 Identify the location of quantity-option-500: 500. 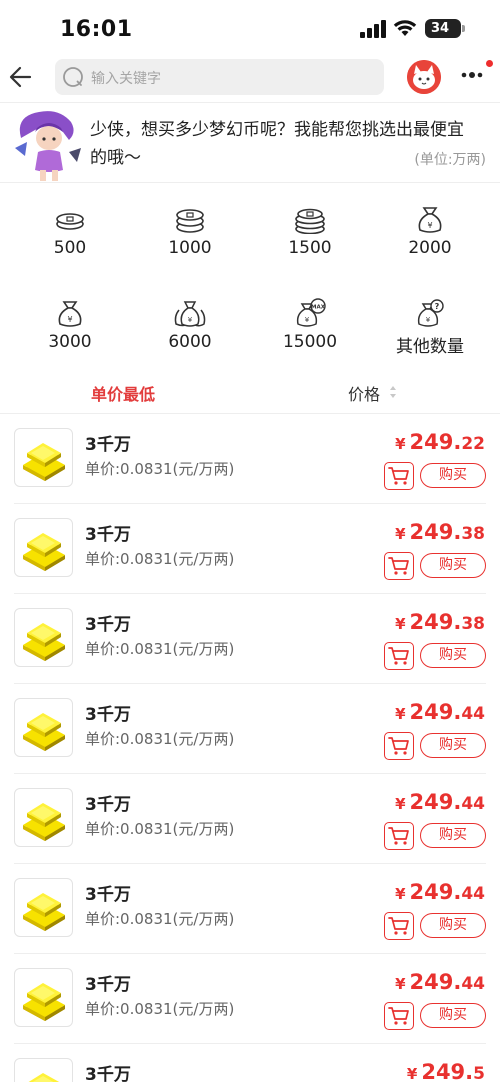
(70, 230).